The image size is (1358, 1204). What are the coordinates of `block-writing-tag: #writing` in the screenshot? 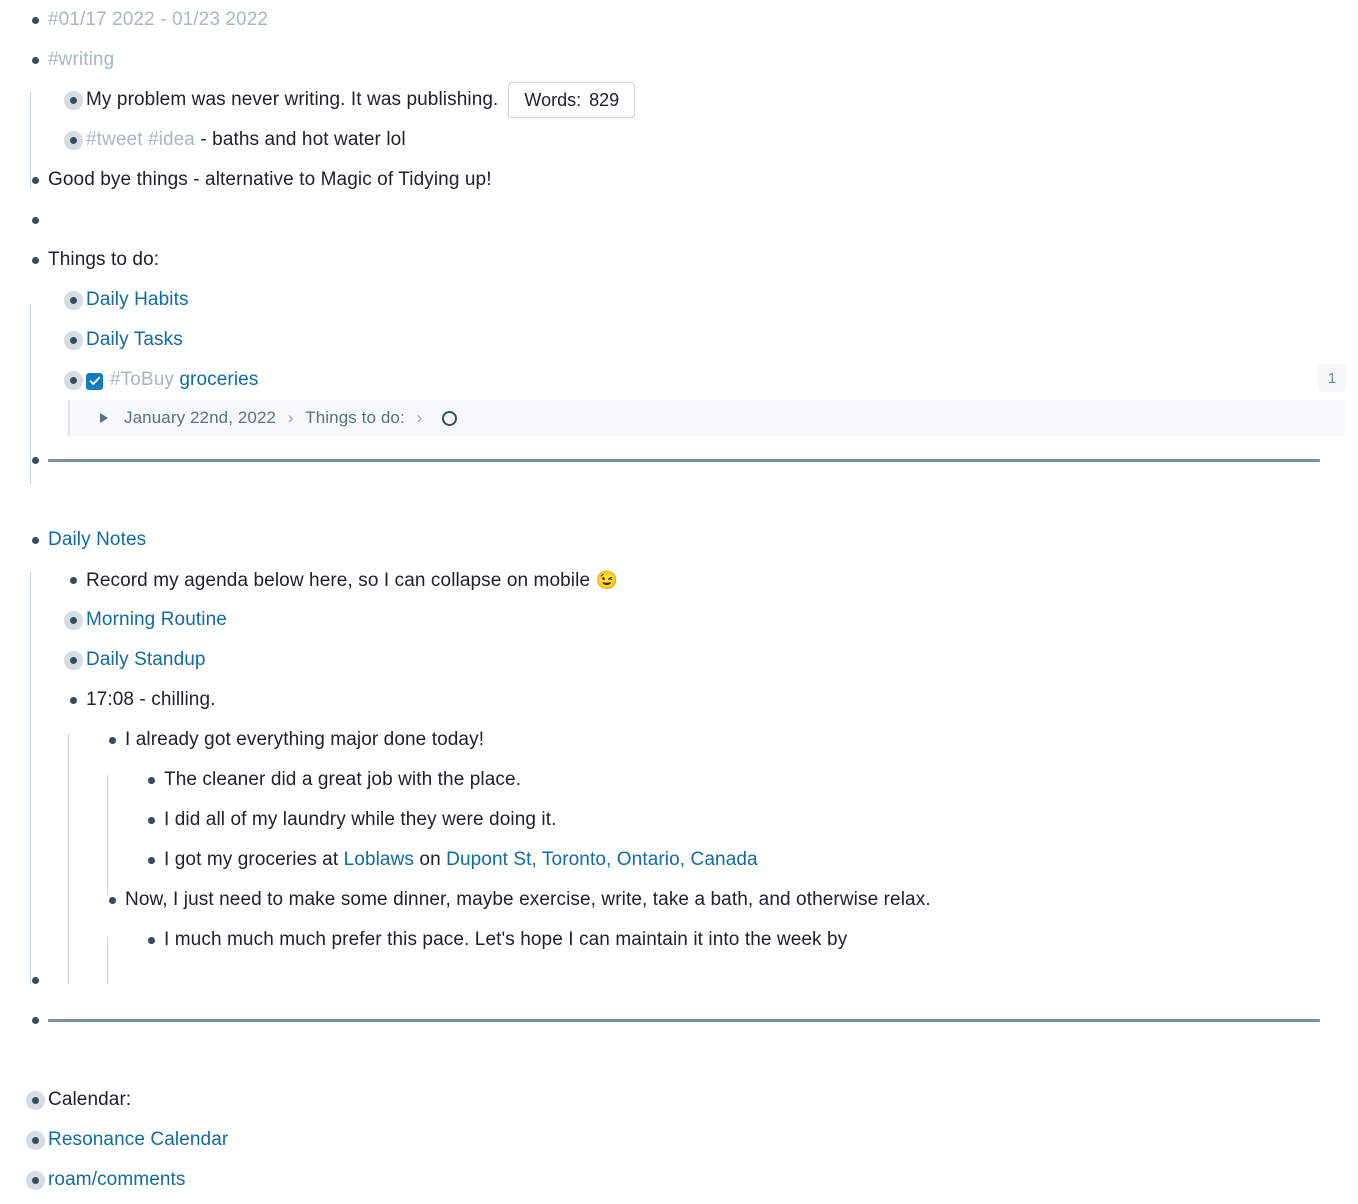 It's located at (690, 60).